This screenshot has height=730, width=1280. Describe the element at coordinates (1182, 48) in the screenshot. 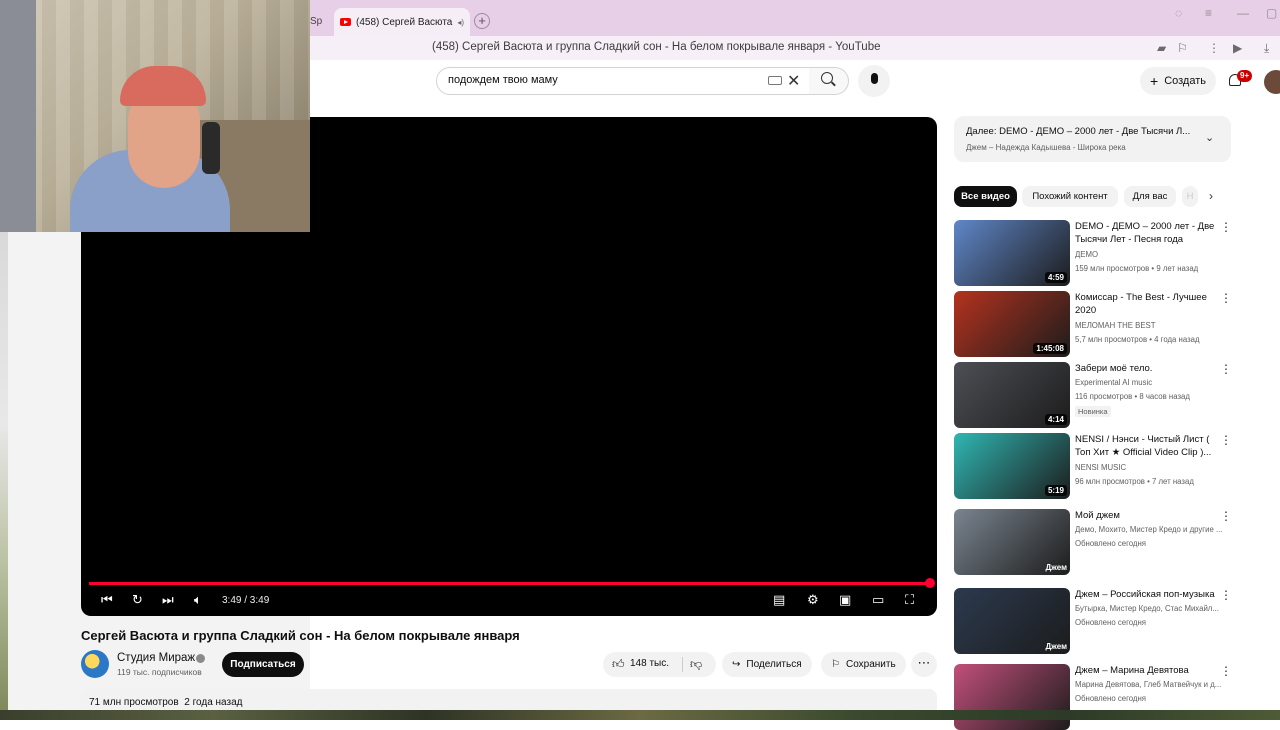

I see `bookmark-icon: ⚐` at that location.